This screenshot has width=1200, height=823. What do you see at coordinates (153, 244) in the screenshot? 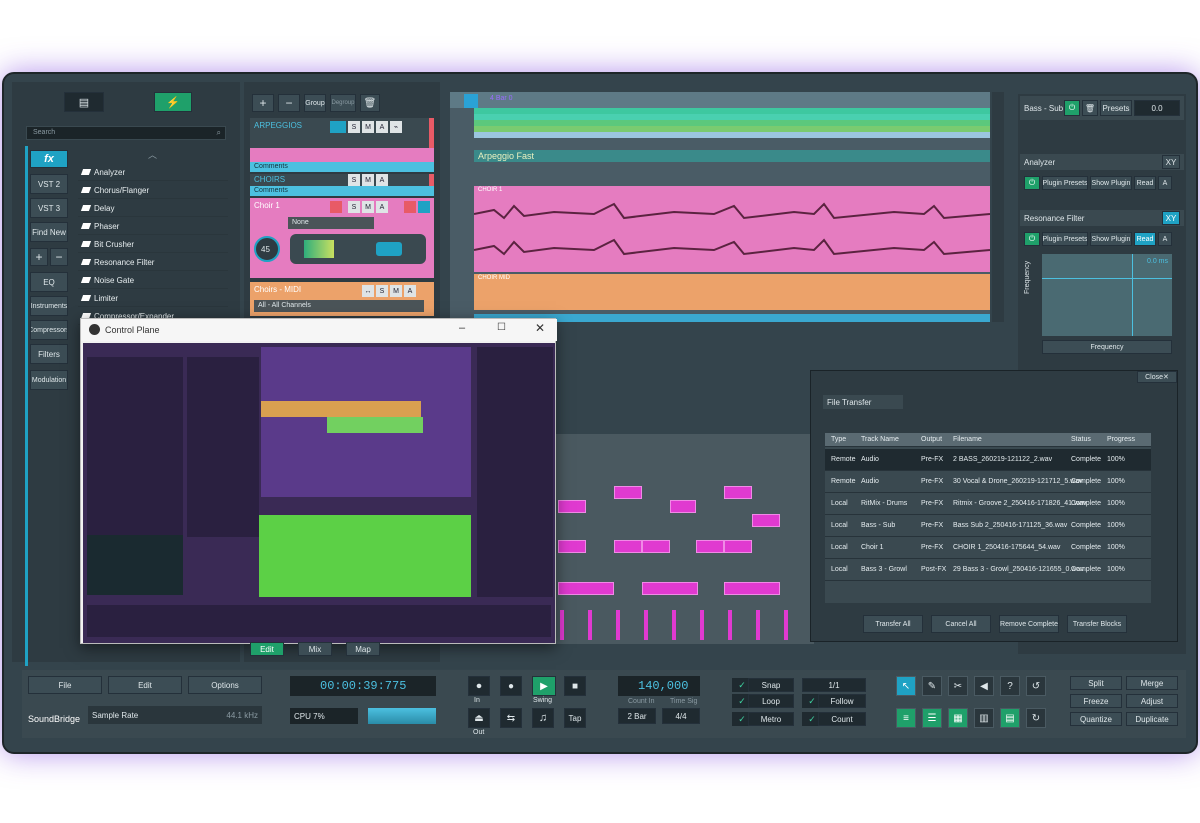
I see `plugin-item: Bit Crusher` at bounding box center [153, 244].